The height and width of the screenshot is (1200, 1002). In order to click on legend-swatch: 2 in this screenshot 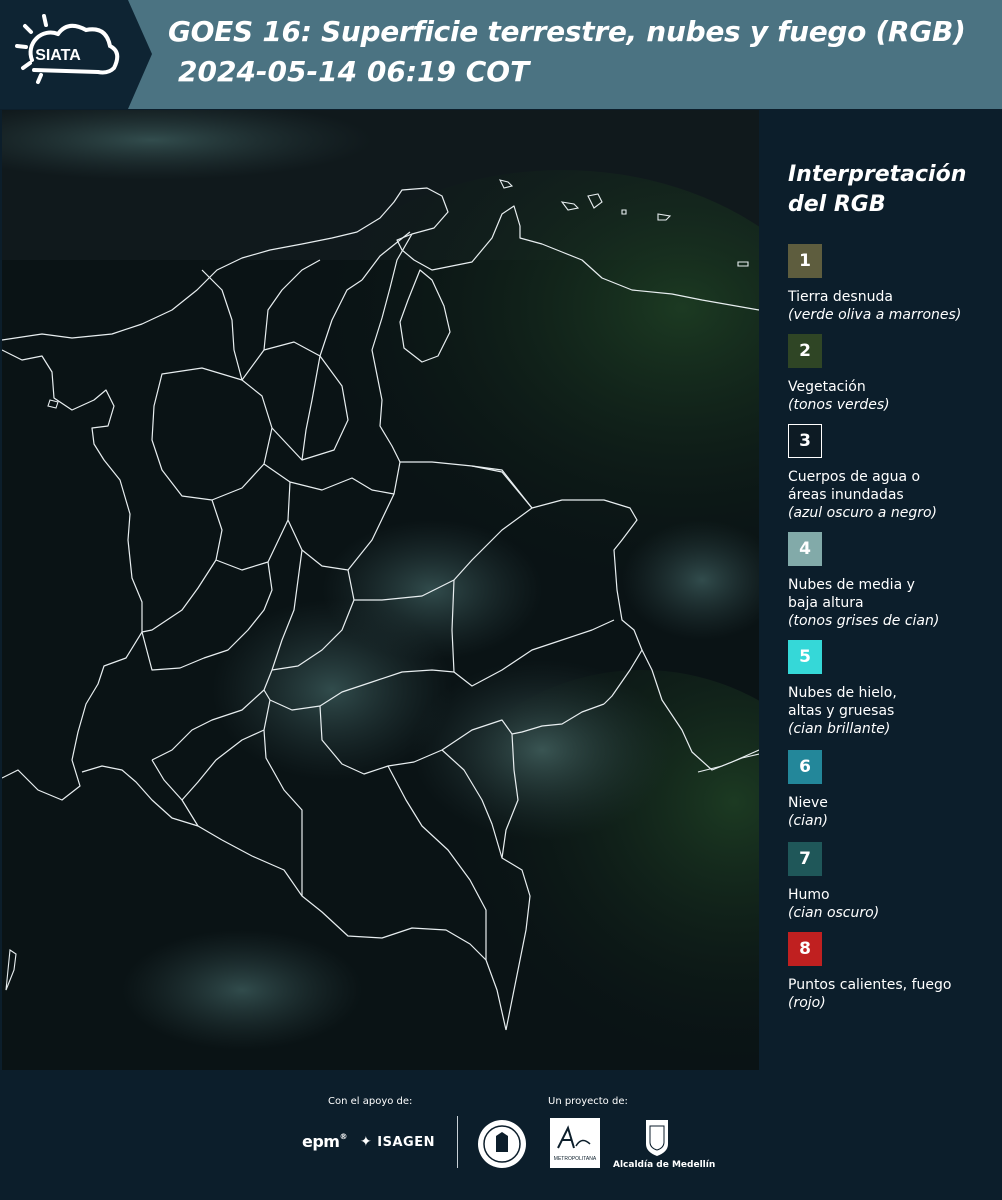, I will do `click(805, 351)`.